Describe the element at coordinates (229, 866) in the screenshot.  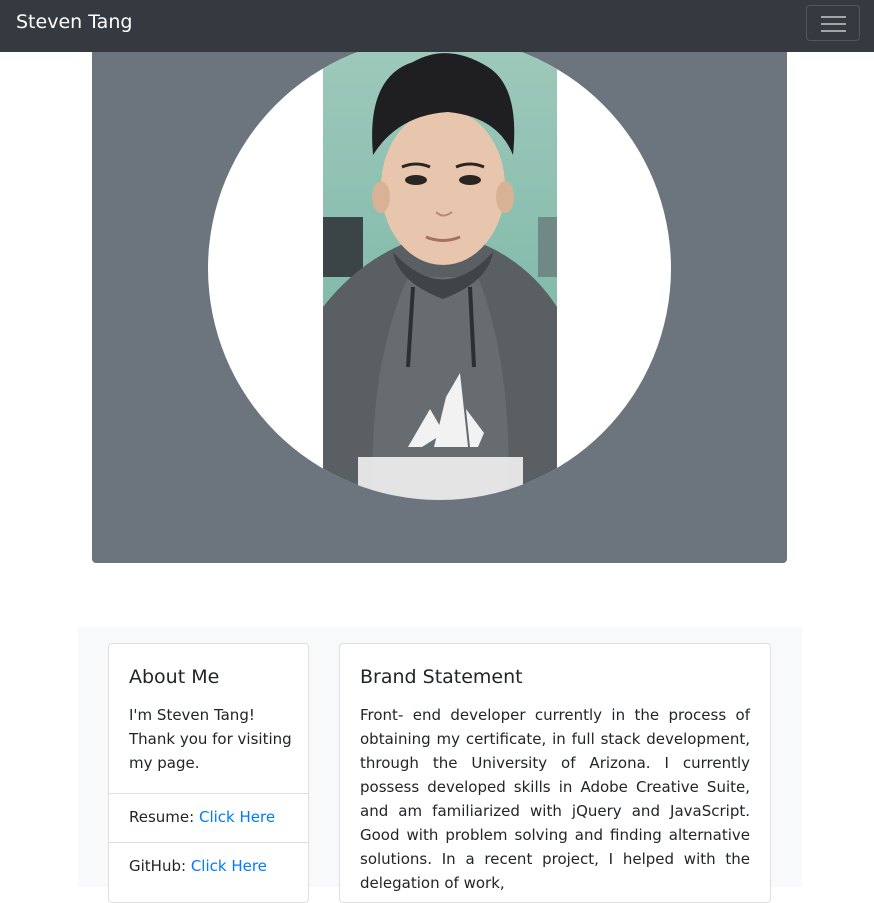
I see `github-link: Click Here` at that location.